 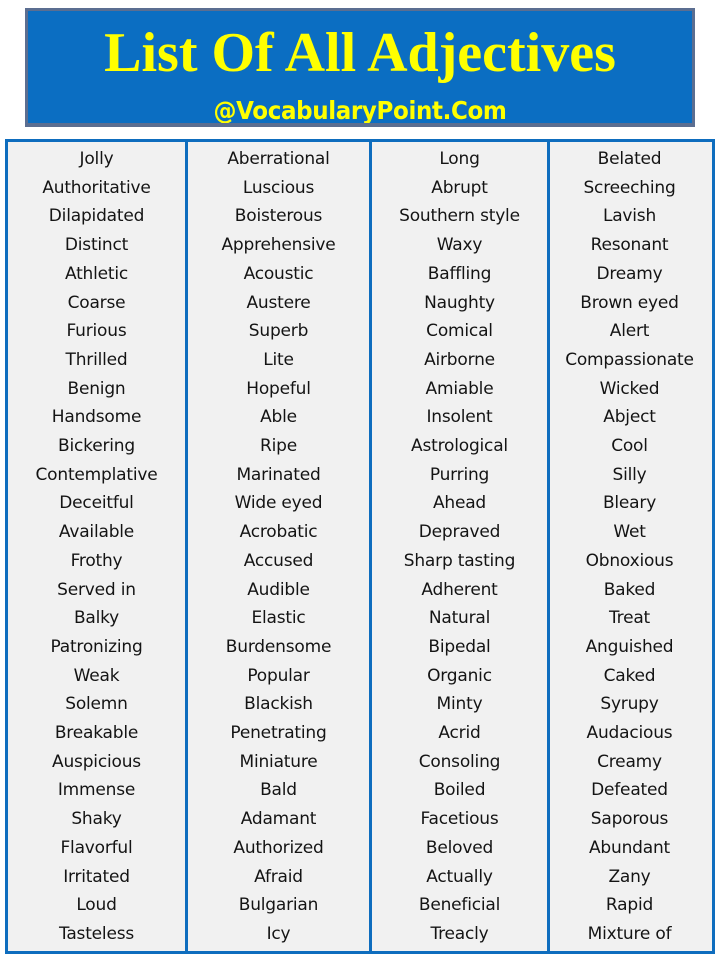 I want to click on word-item: Bald, so click(x=278, y=790).